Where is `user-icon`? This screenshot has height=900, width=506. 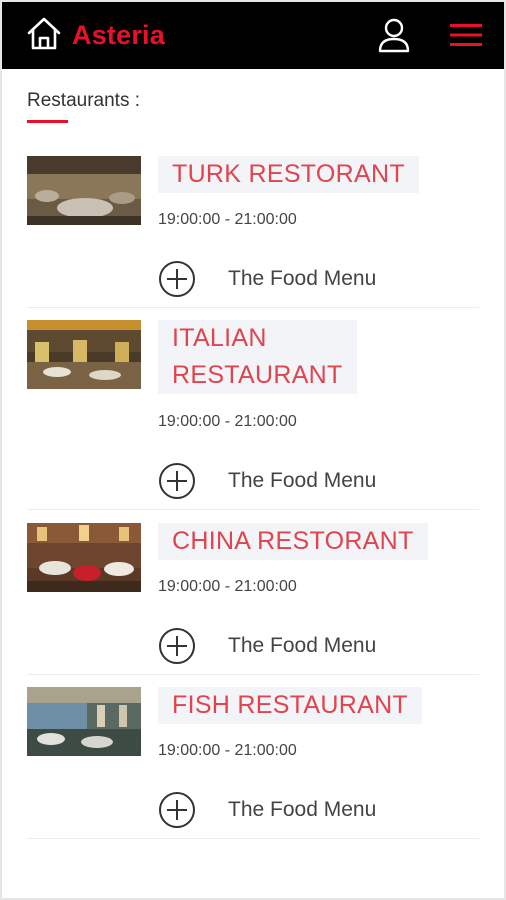 user-icon is located at coordinates (394, 35).